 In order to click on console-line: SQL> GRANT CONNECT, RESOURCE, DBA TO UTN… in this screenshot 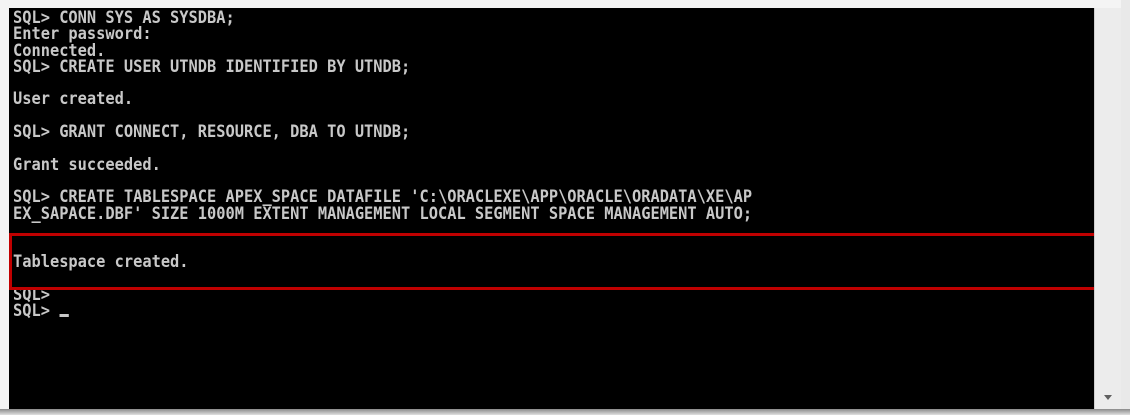, I will do `click(212, 132)`.